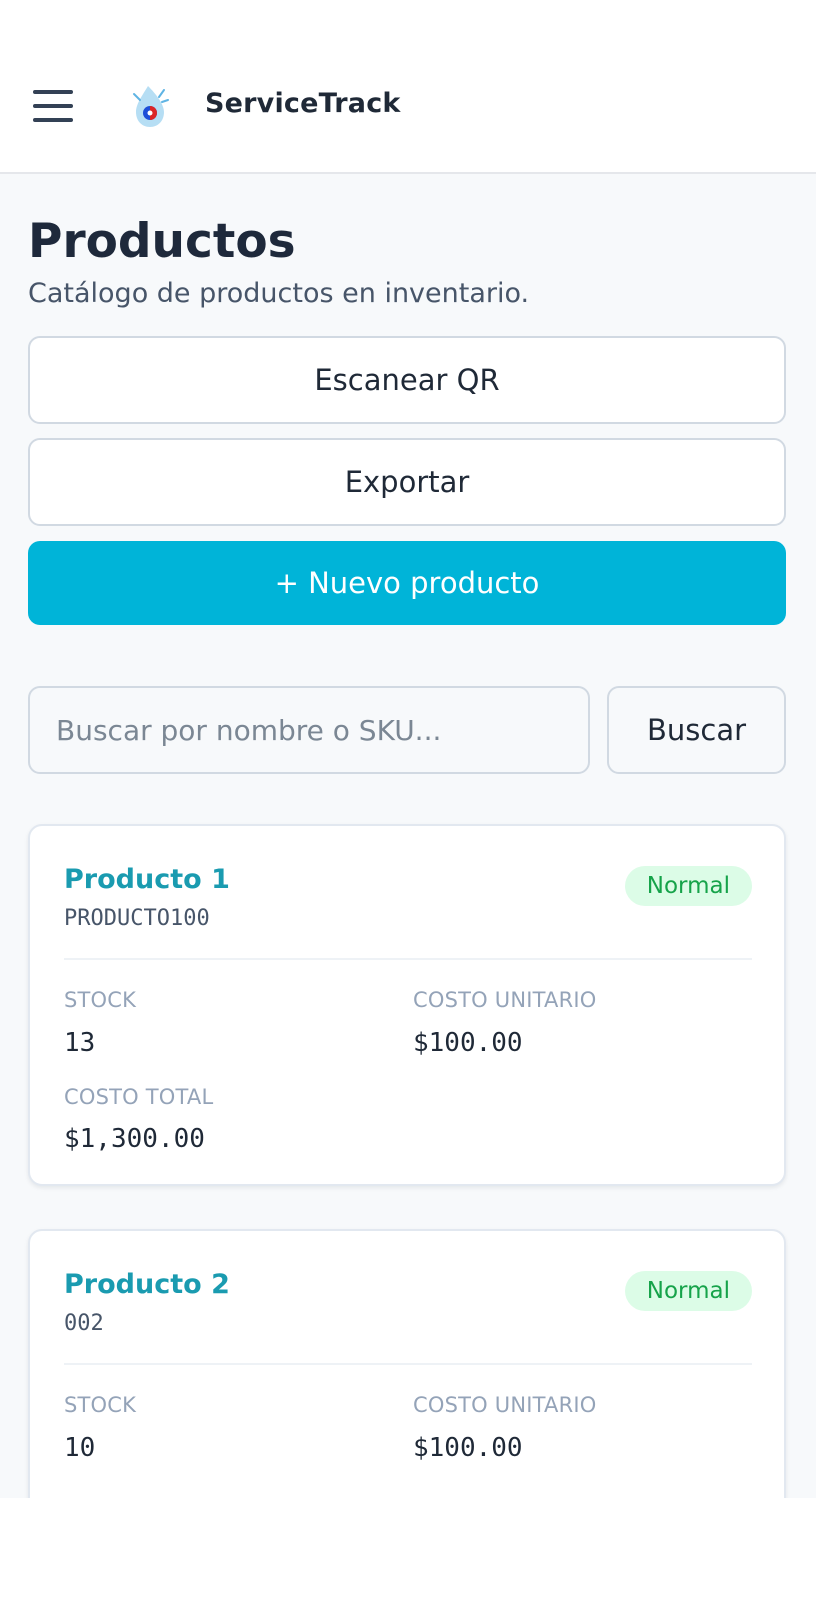 This screenshot has width=816, height=1600. I want to click on export-button: Exportar, so click(407, 482).